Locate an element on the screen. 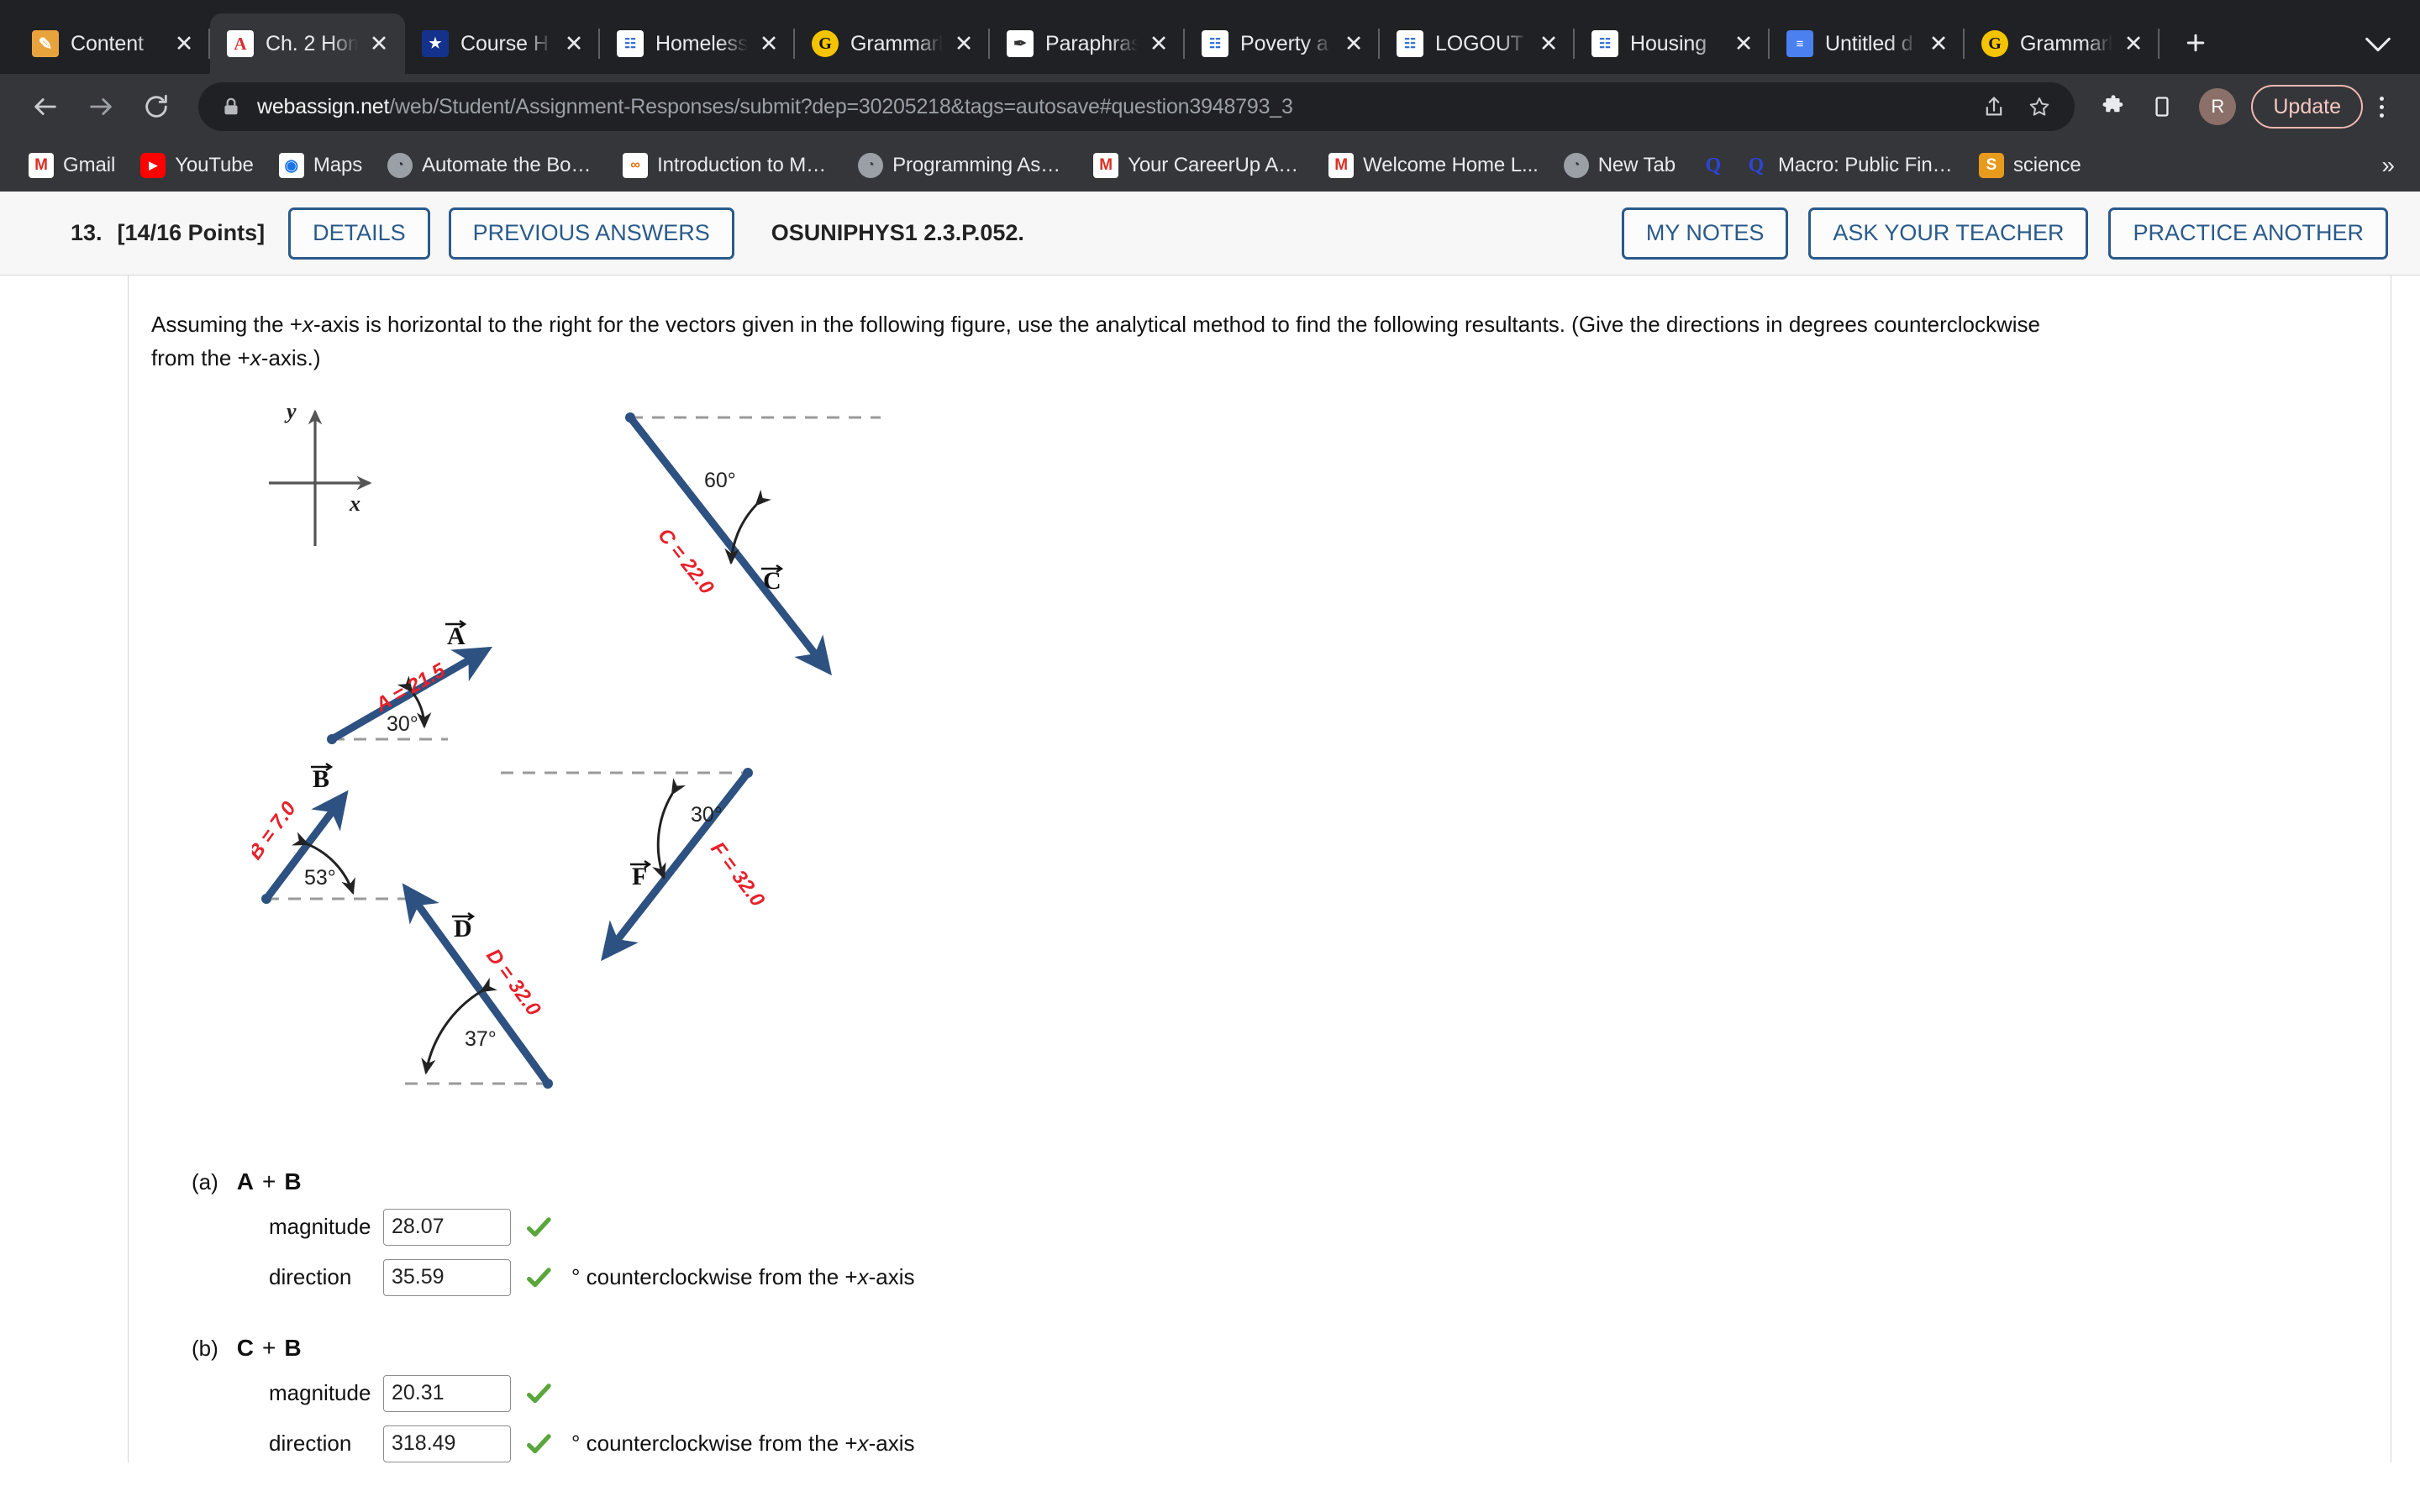 This screenshot has height=1512, width=2420. browser-tab: ☷ LOGOUT ✕ is located at coordinates (1477, 43).